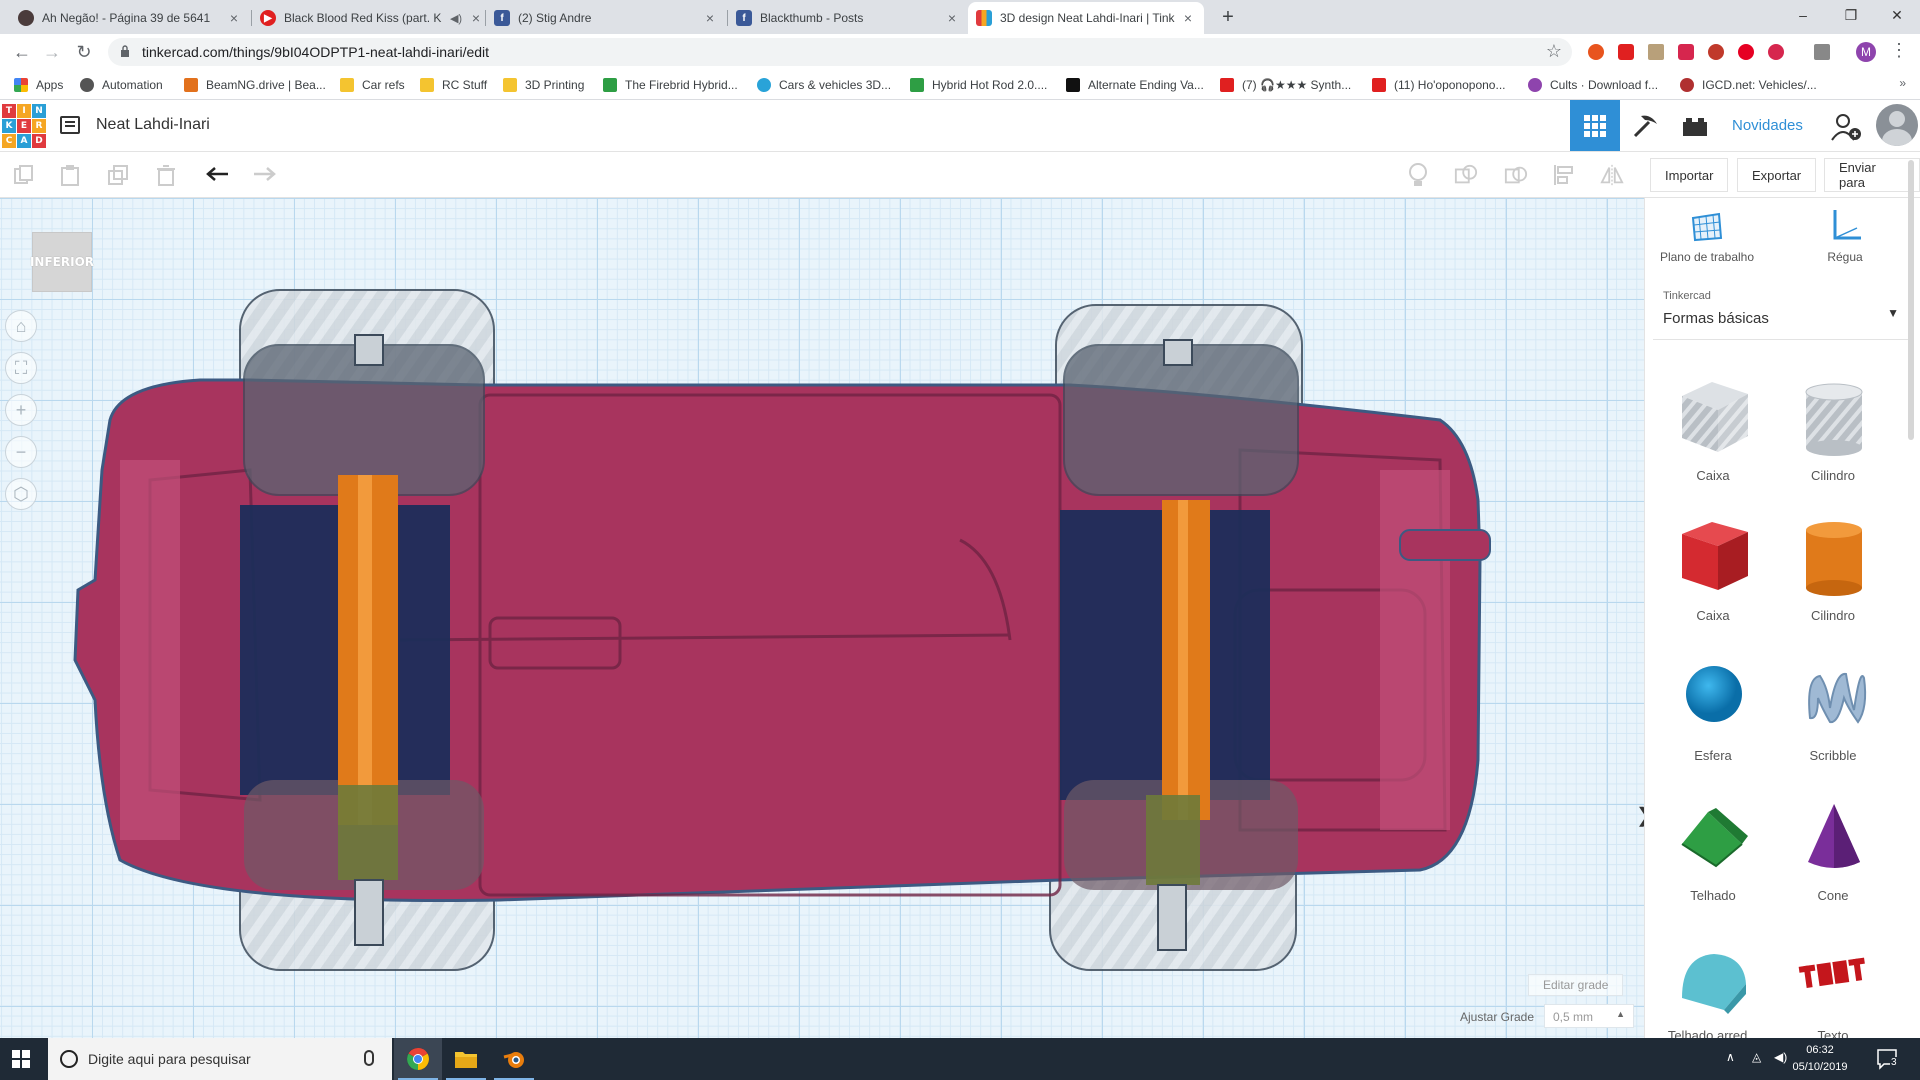 The width and height of the screenshot is (1920, 1080). Describe the element at coordinates (70, 175) in the screenshot. I see `paste-button` at that location.